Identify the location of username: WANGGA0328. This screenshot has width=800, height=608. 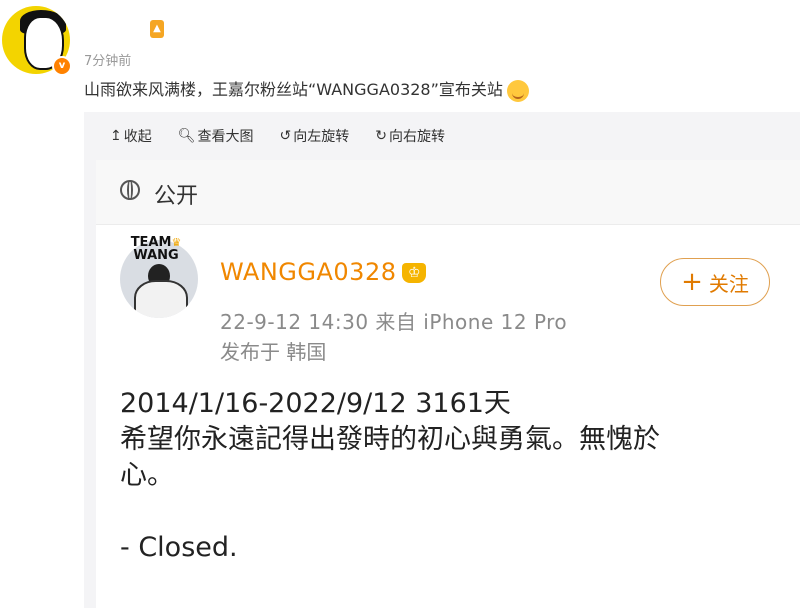
(308, 272).